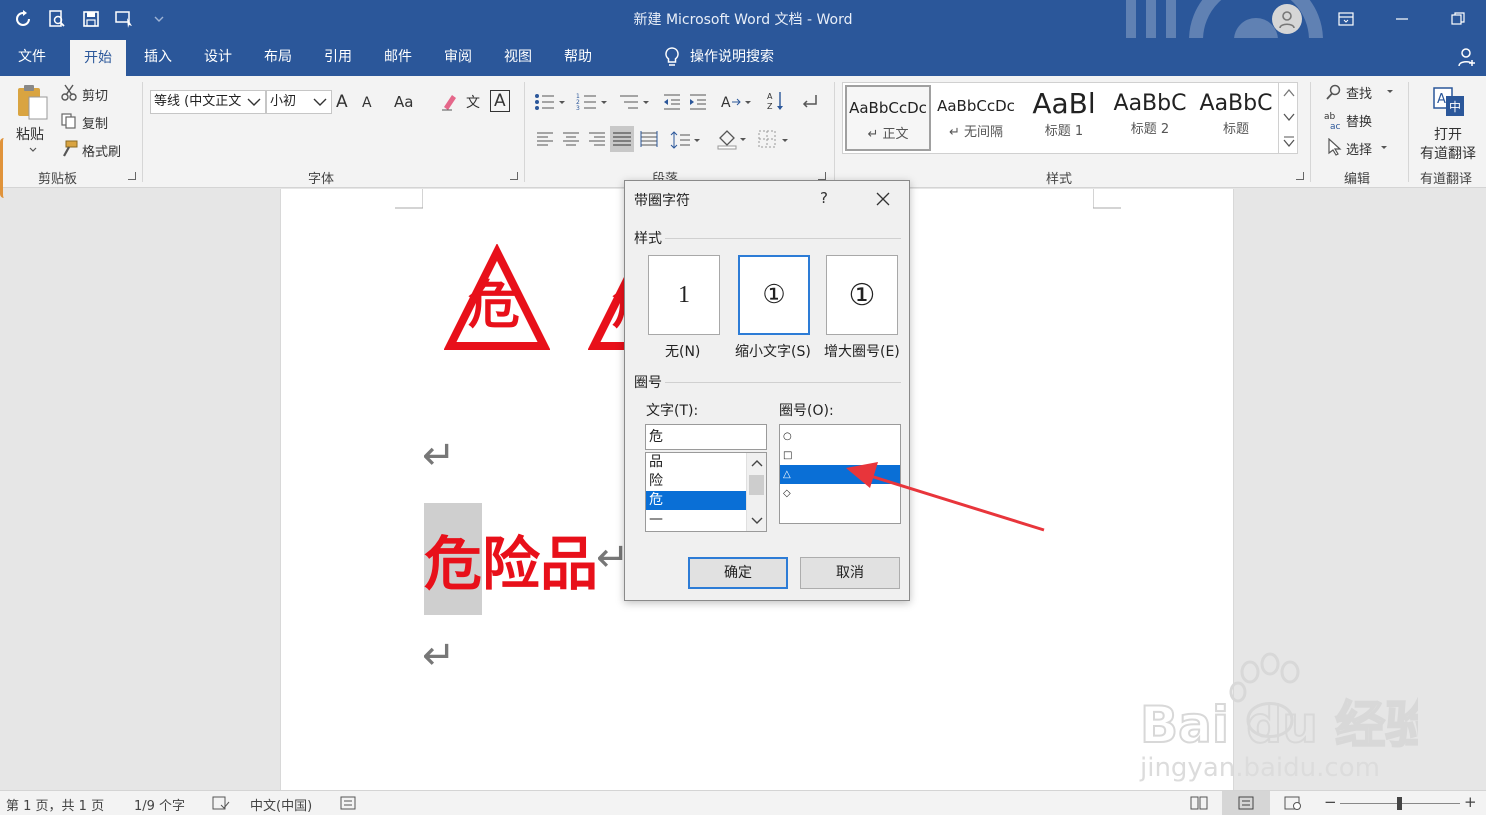 The width and height of the screenshot is (1486, 815). I want to click on text-list-item: 品, so click(696, 462).